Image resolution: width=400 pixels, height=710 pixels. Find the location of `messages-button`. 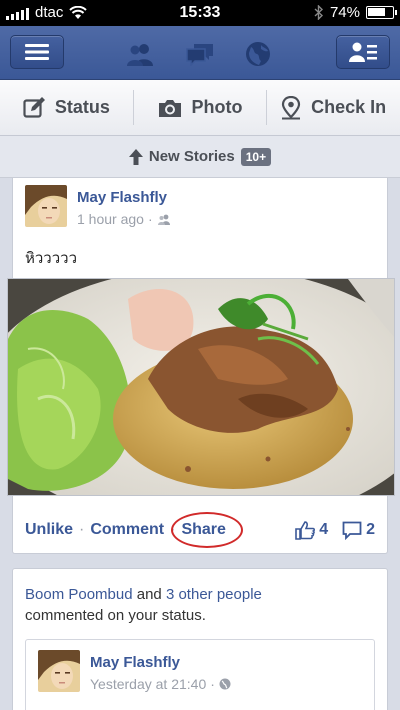

messages-button is located at coordinates (200, 54).